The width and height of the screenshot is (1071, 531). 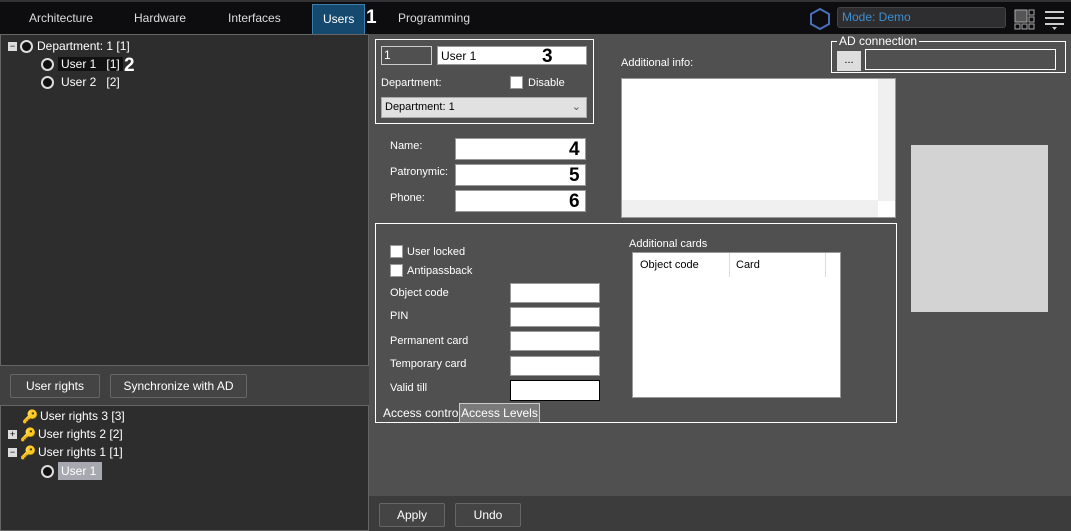 What do you see at coordinates (960, 59) in the screenshot?
I see `ad-connection-field` at bounding box center [960, 59].